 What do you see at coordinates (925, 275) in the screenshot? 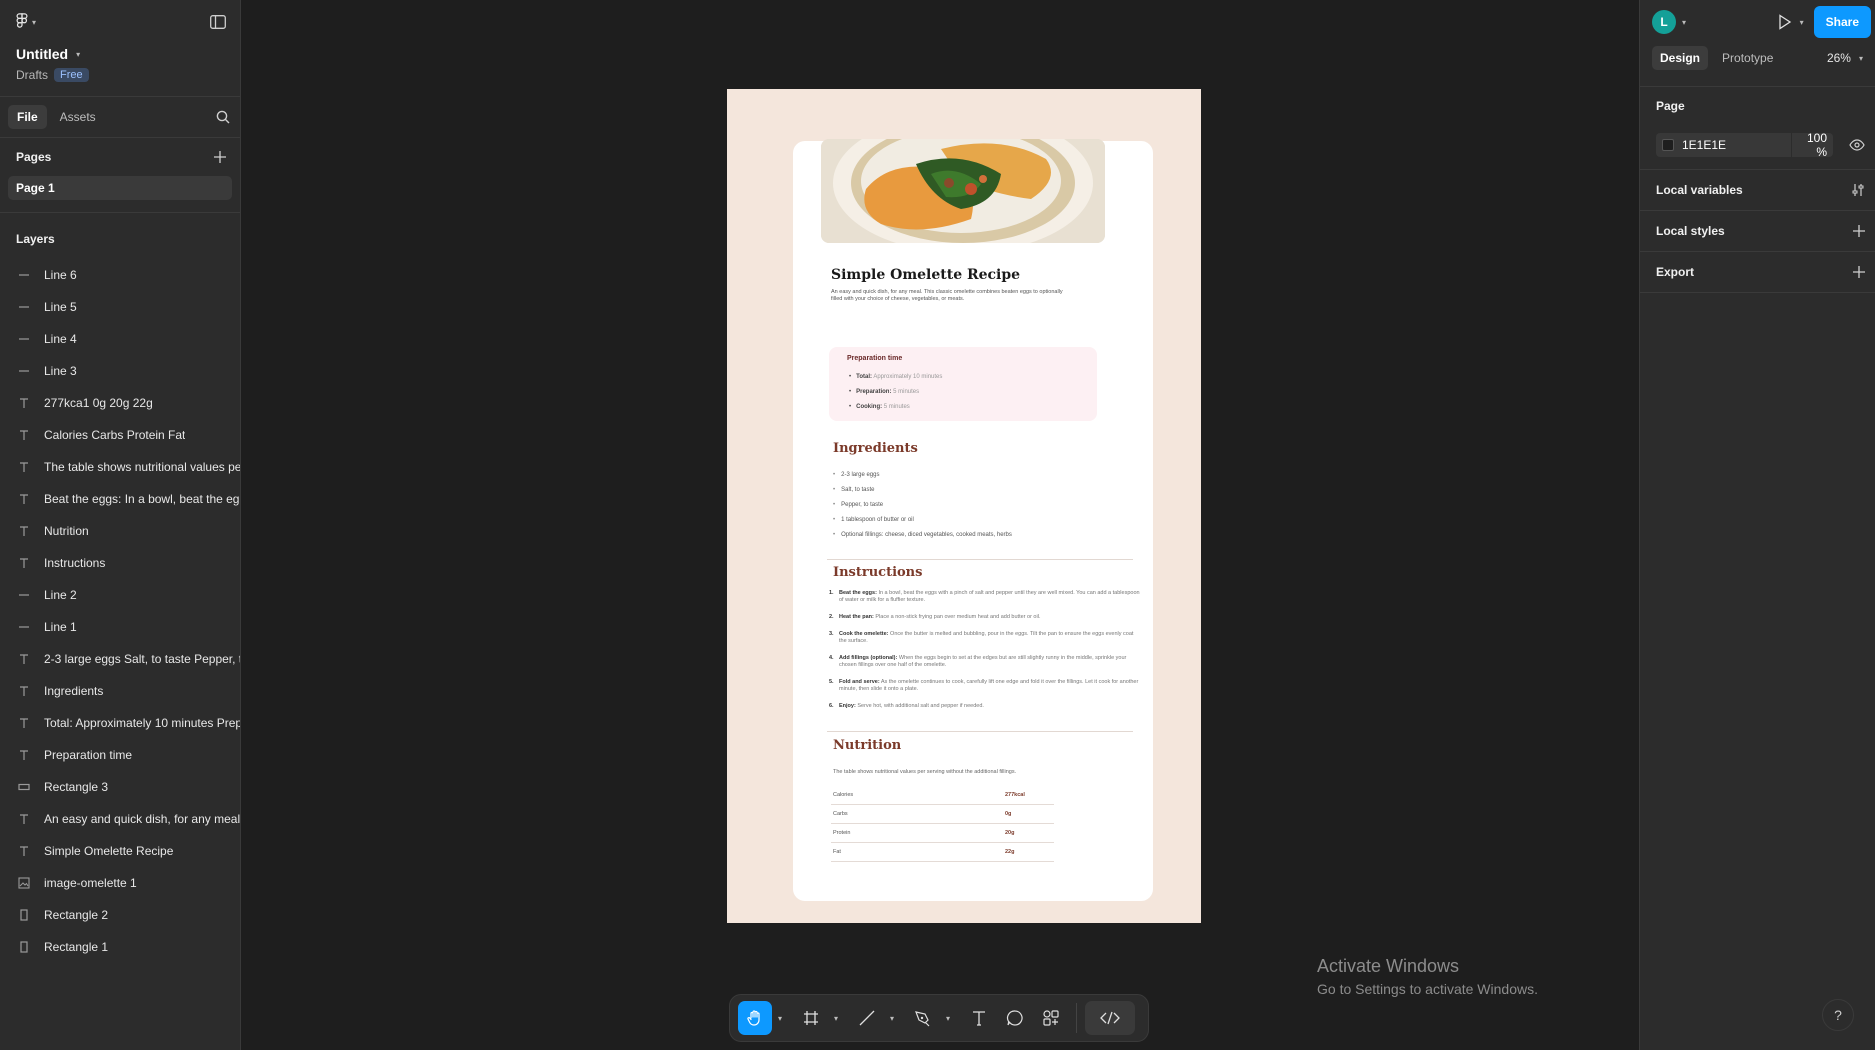
I see `recipe-title: Simple Omelette Recipe` at bounding box center [925, 275].